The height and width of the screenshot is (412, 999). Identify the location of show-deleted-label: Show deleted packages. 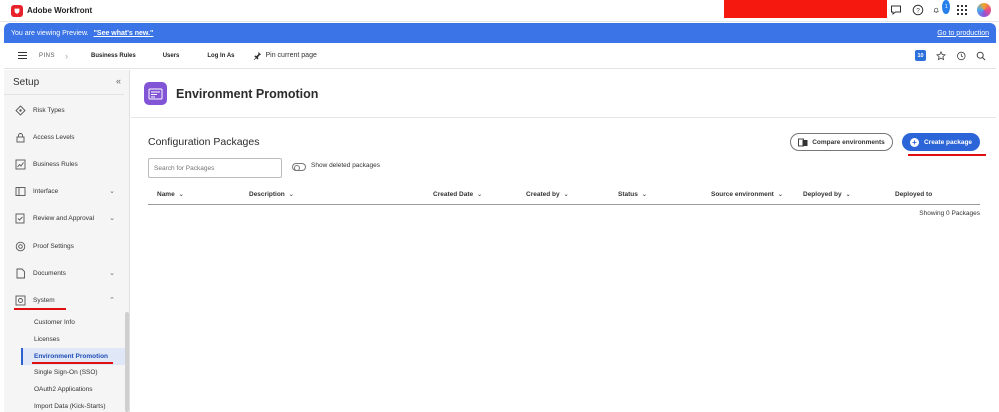
(346, 165).